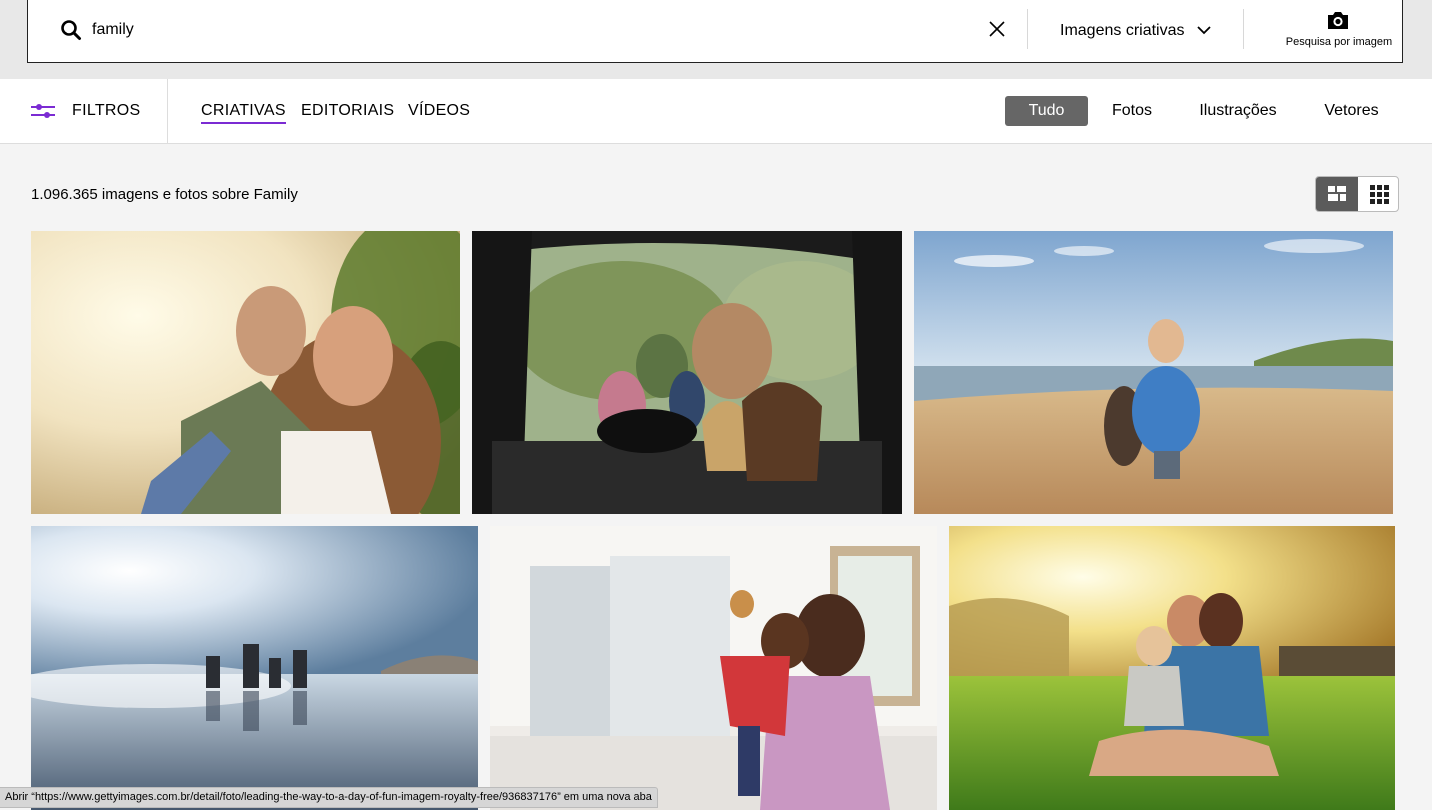  I want to click on search-icon, so click(71, 30).